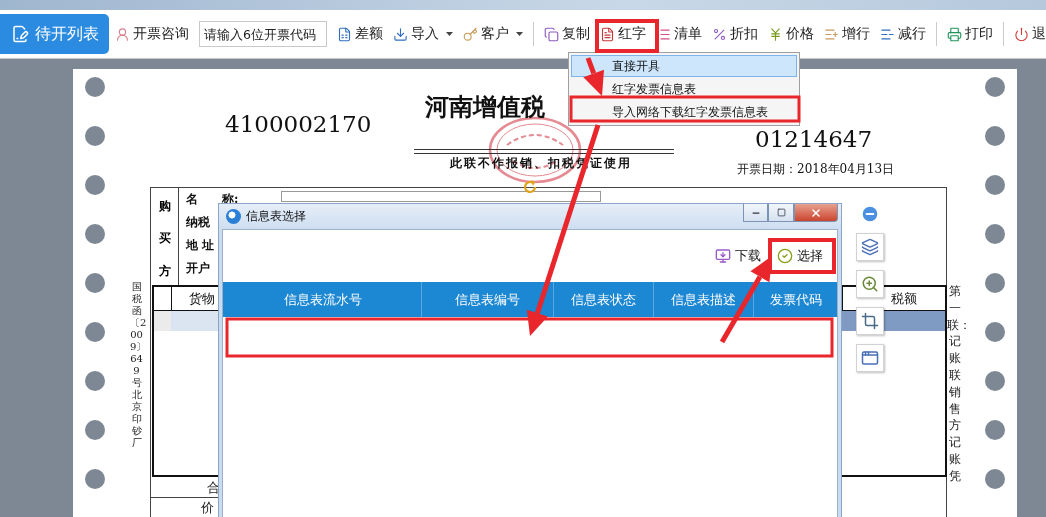 The width and height of the screenshot is (1046, 517). What do you see at coordinates (19, 34) in the screenshot?
I see `edit-document-icon` at bounding box center [19, 34].